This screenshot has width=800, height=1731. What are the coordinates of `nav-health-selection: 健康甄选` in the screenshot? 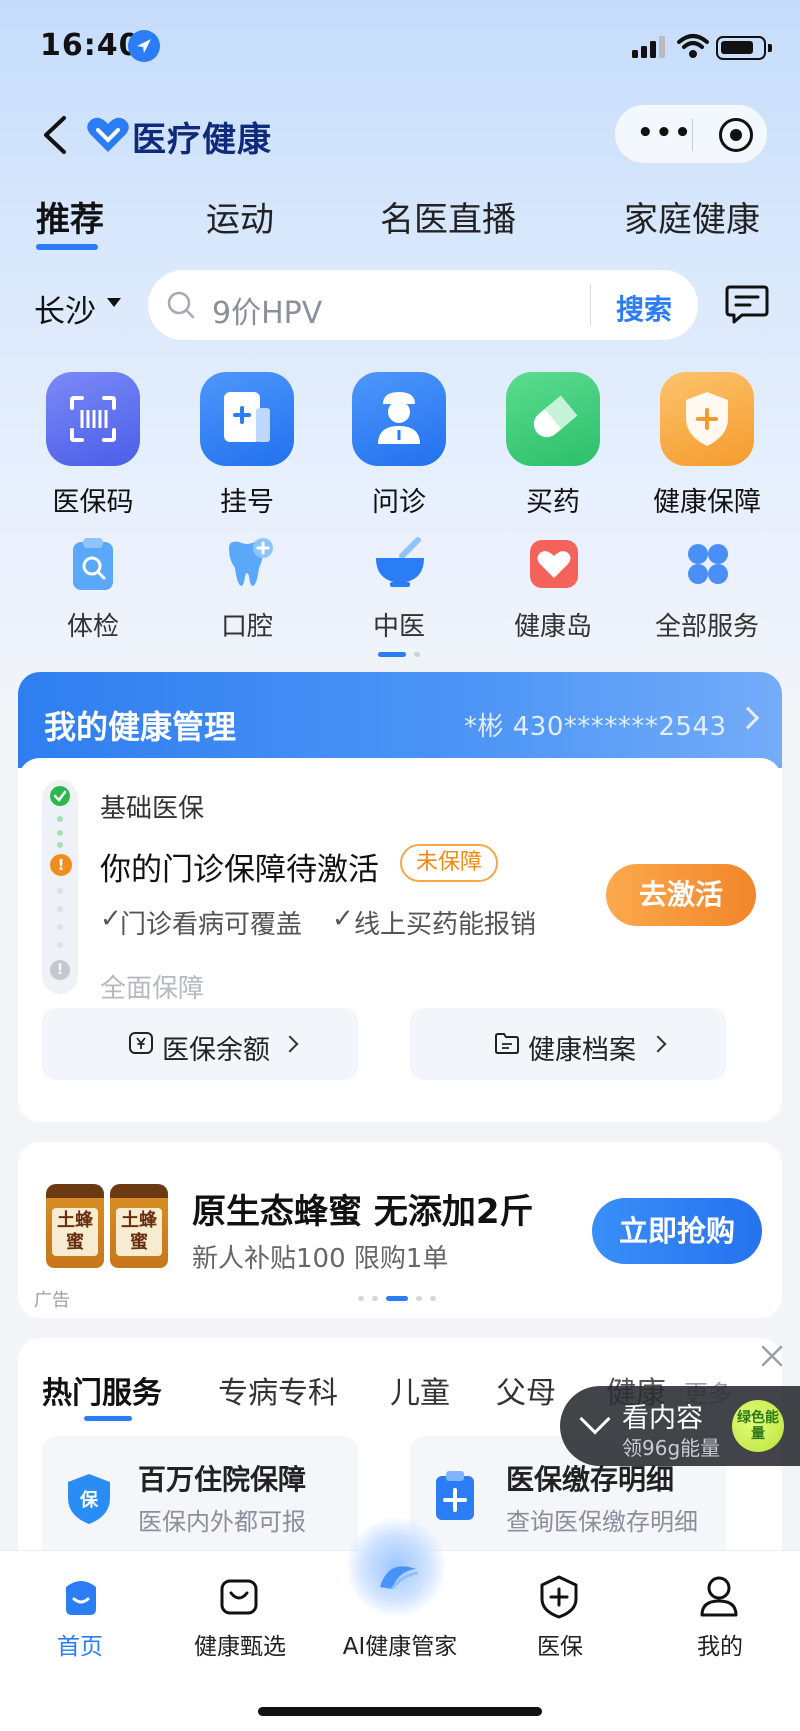 It's located at (240, 1644).